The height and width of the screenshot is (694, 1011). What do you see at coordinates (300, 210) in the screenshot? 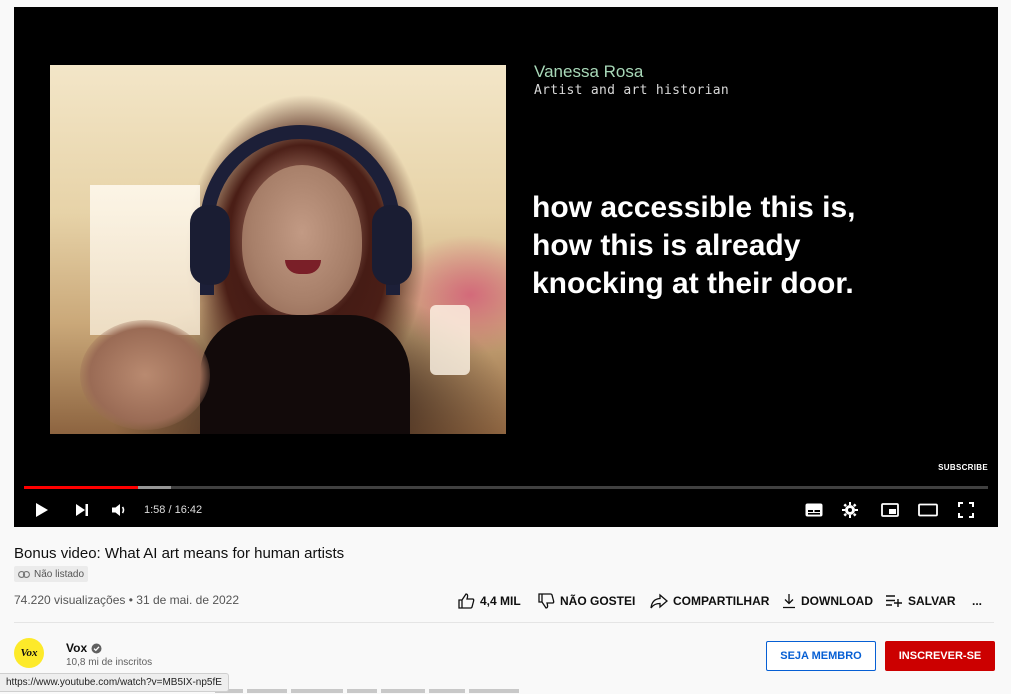
I see `headphones` at bounding box center [300, 210].